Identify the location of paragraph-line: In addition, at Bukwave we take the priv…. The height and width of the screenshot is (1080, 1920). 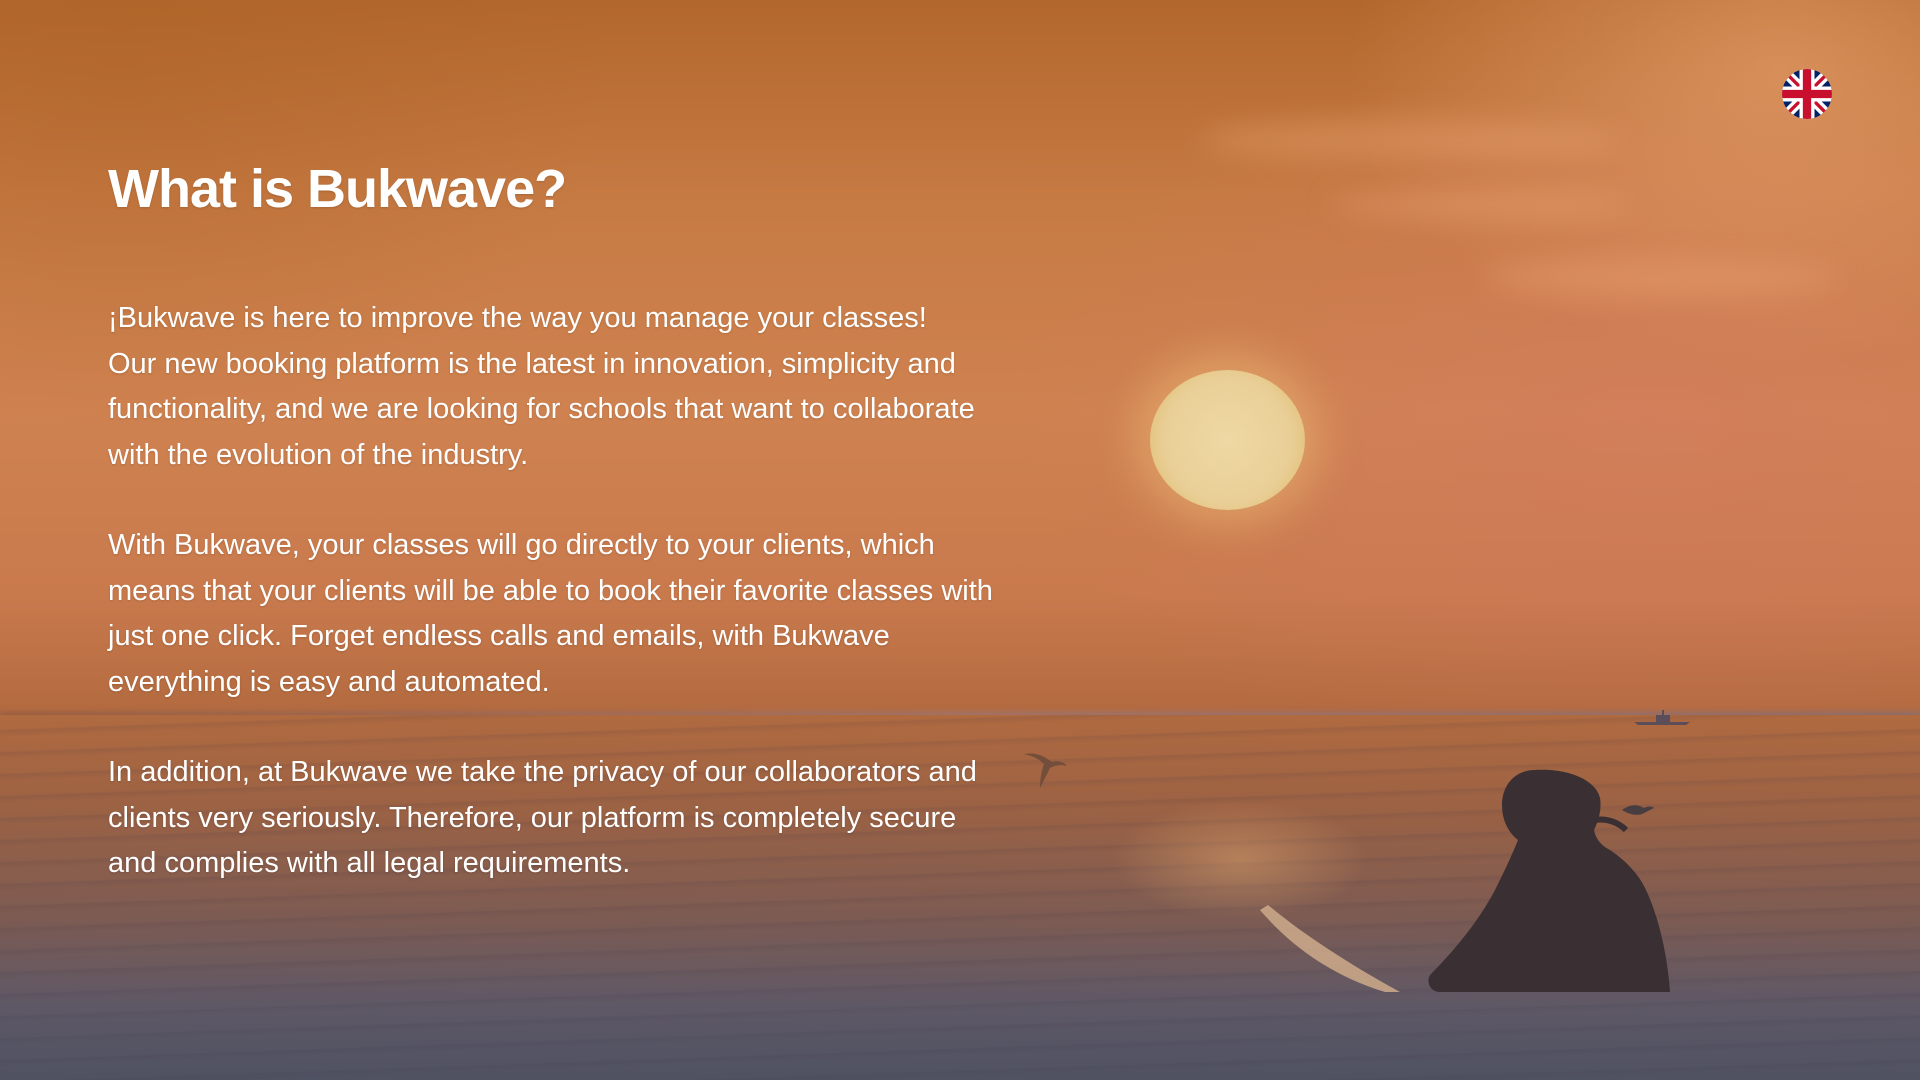
(542, 772).